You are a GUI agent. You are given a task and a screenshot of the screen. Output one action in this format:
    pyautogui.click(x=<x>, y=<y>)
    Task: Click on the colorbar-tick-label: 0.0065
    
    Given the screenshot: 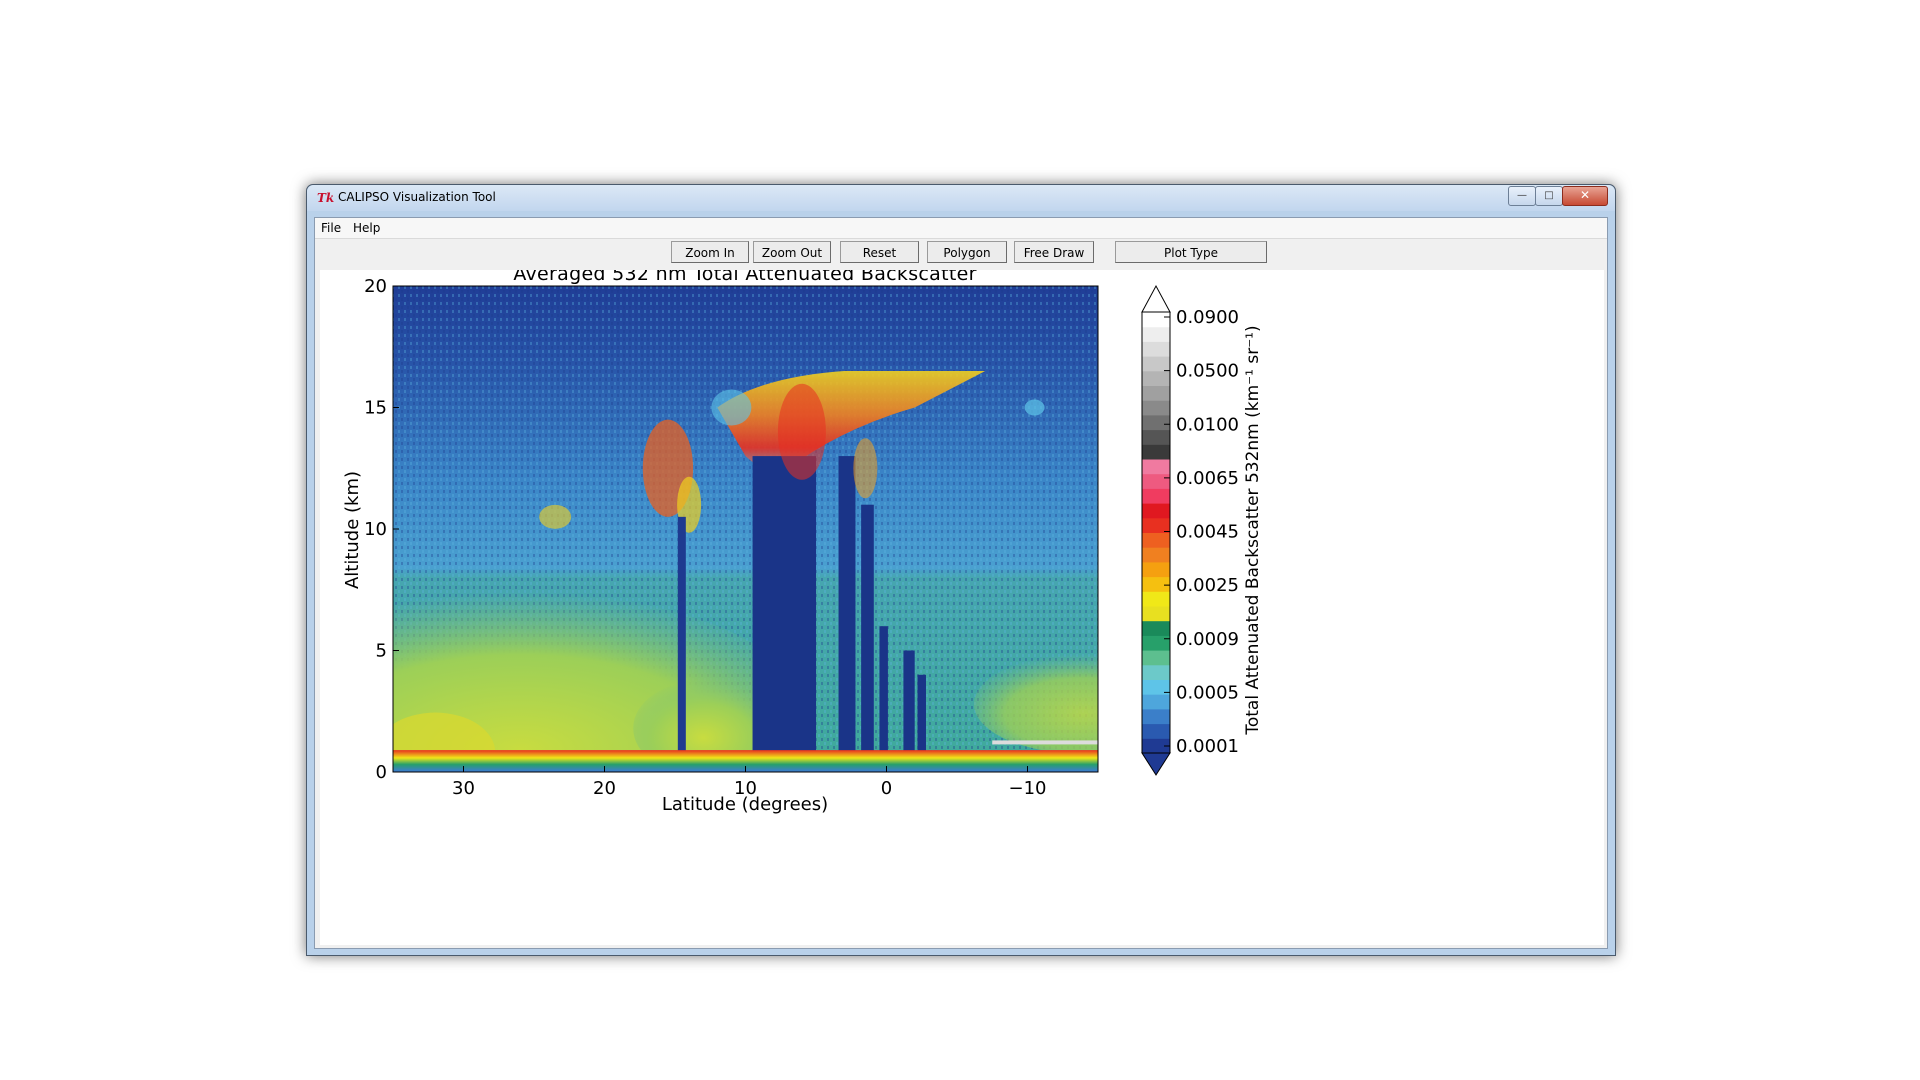 What is the action you would take?
    pyautogui.click(x=1207, y=478)
    